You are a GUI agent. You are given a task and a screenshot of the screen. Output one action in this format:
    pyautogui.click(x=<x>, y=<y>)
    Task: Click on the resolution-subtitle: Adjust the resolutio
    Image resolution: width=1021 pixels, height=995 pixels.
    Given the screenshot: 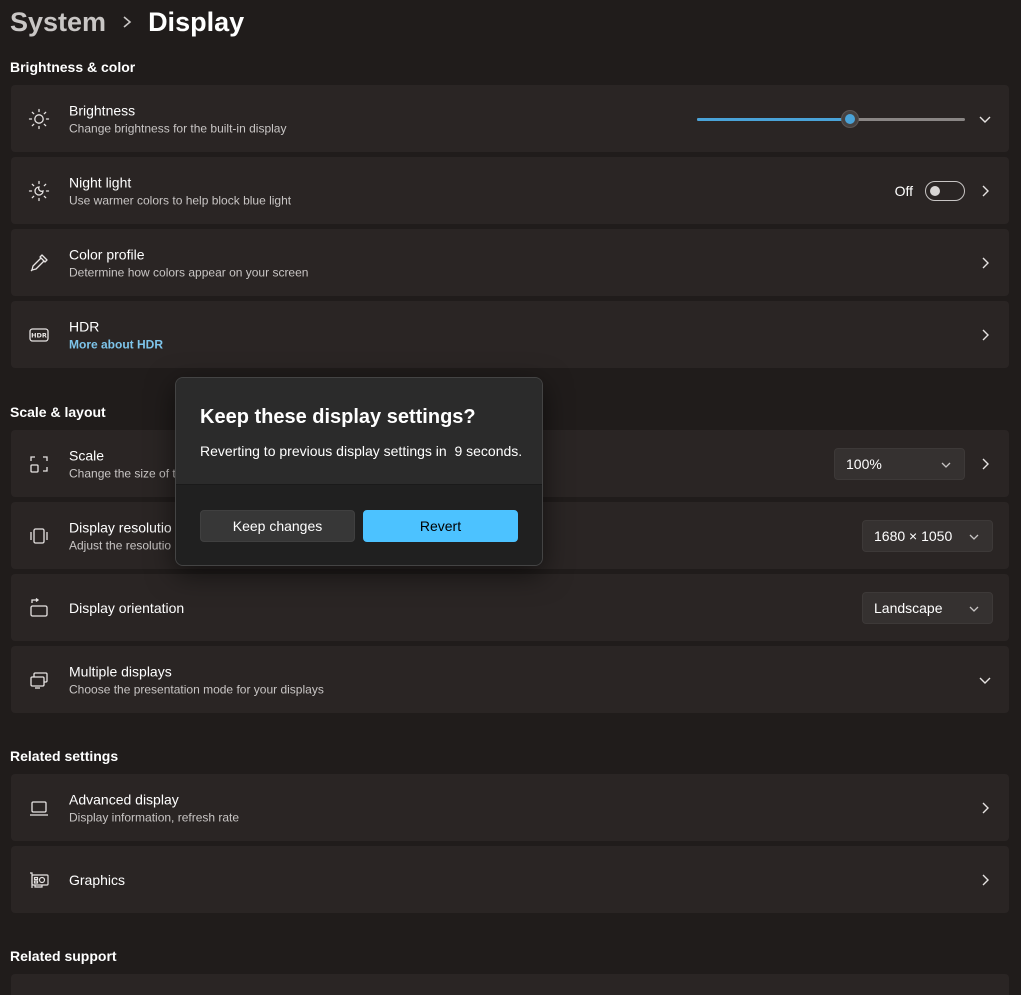 What is the action you would take?
    pyautogui.click(x=120, y=545)
    